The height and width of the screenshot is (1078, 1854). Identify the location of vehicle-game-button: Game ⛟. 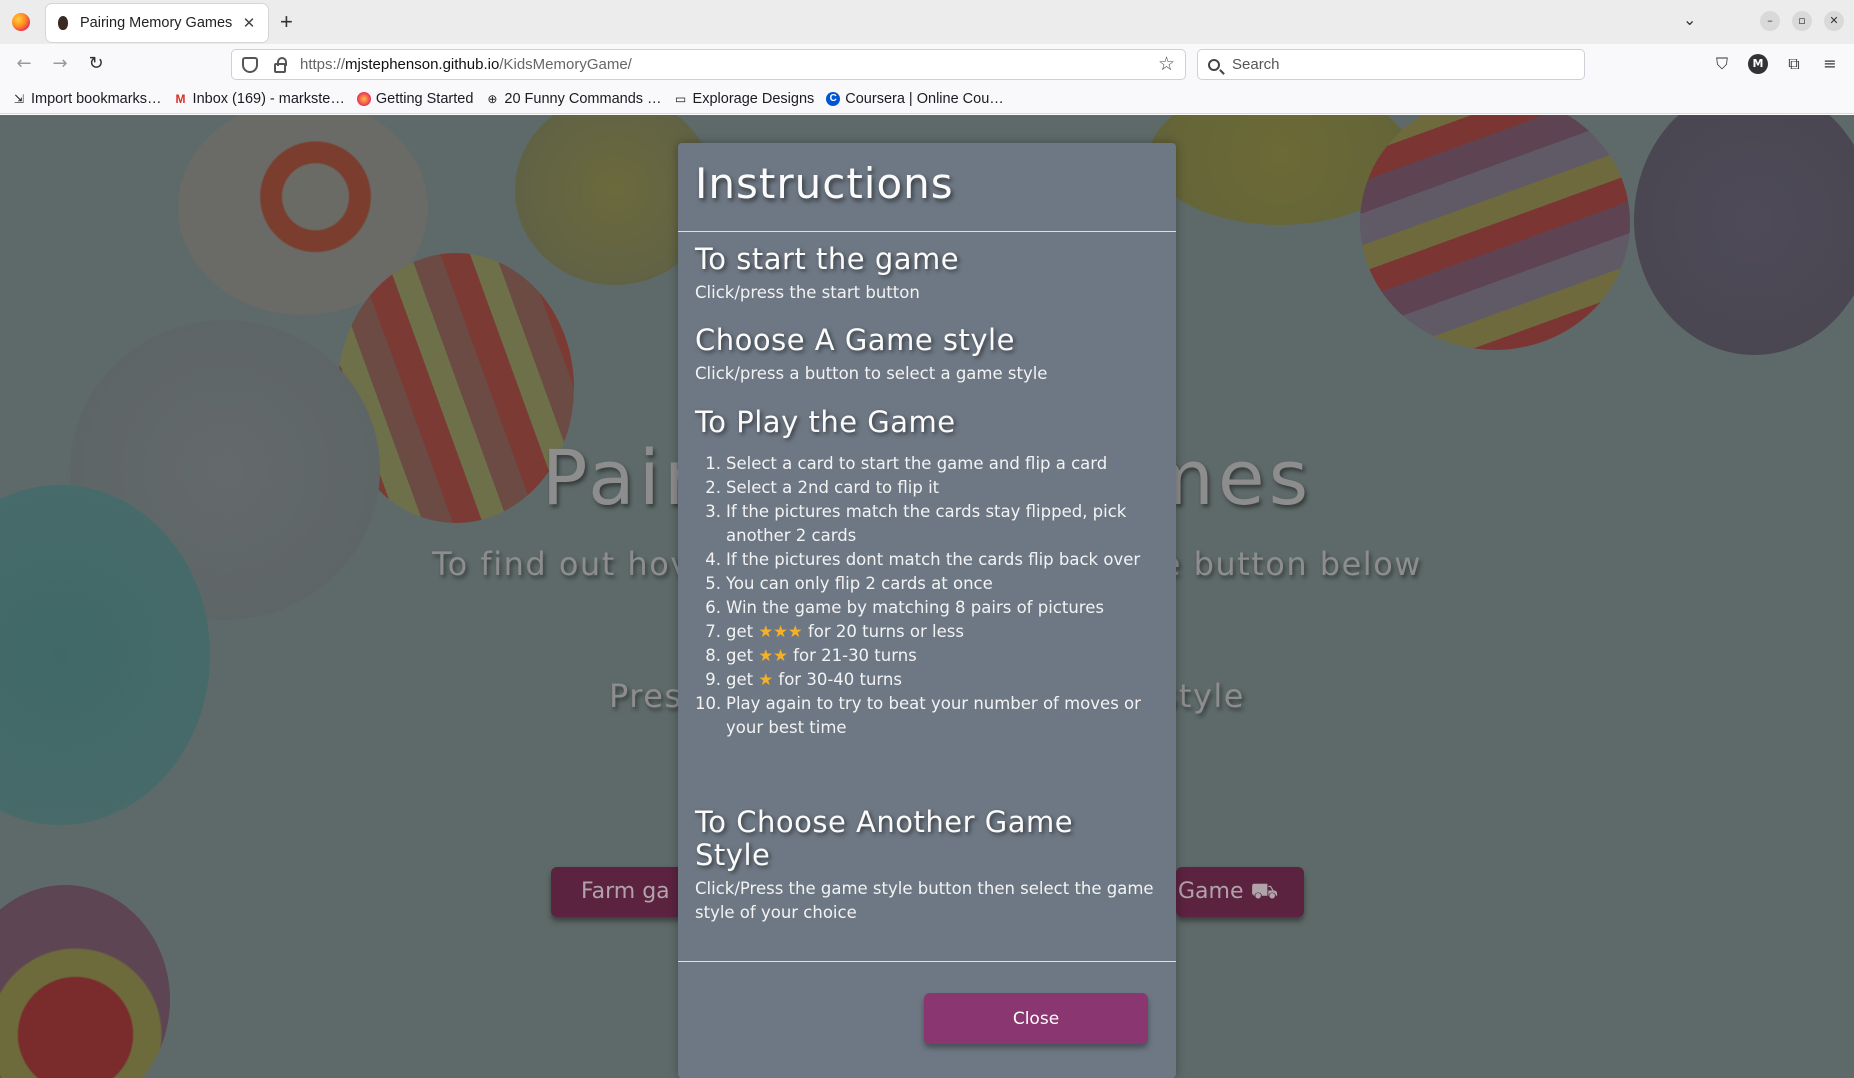
(1240, 892).